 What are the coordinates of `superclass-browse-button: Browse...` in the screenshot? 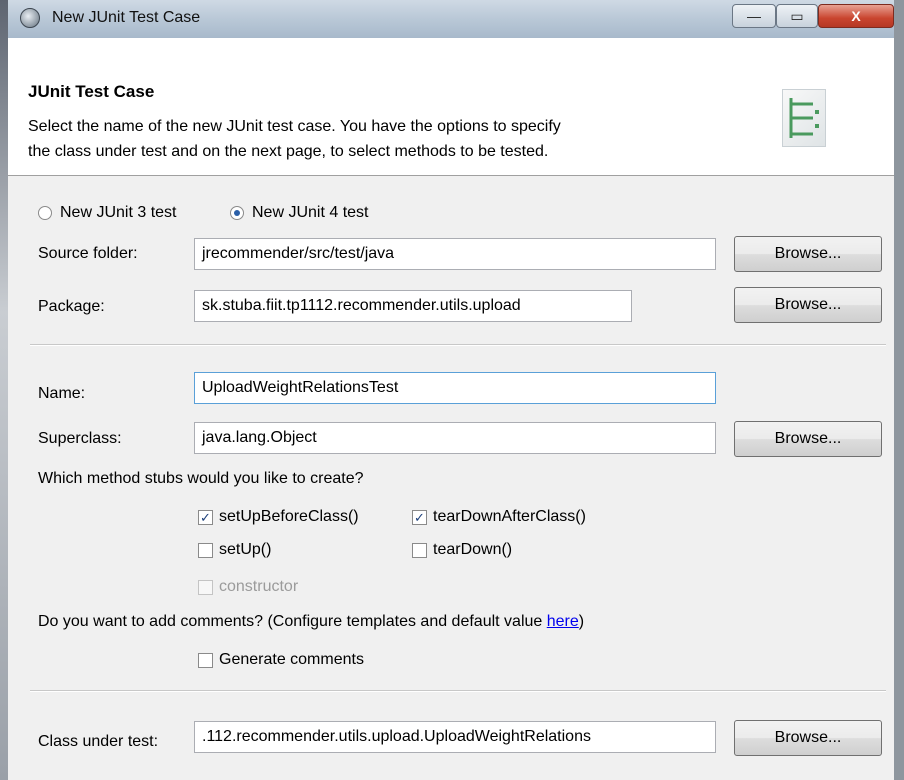 It's located at (808, 439).